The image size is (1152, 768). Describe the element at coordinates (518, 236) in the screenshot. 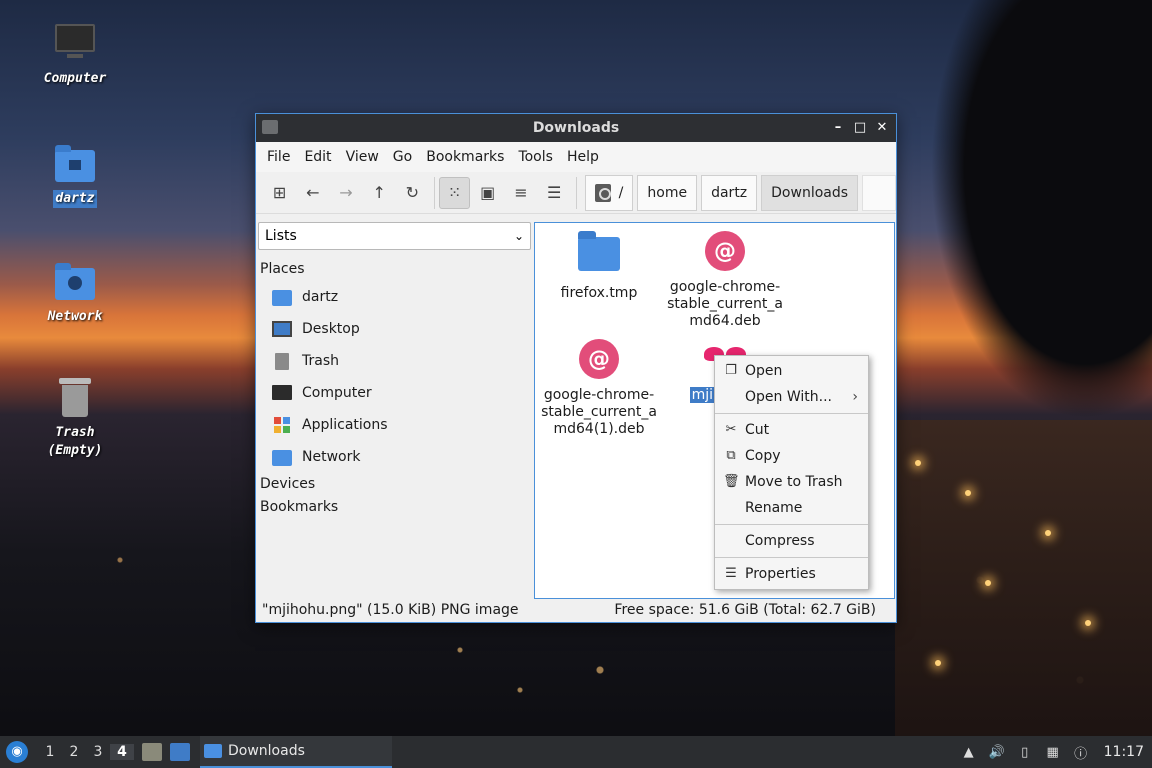

I see `chevron-down-icon: ⌄` at that location.